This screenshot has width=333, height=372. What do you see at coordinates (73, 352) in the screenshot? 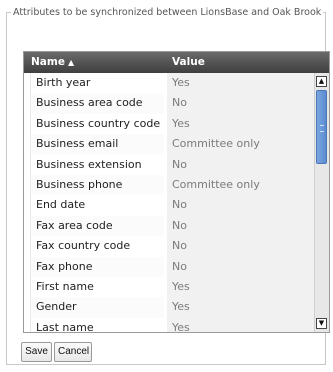
I see `cancel-button: Cancel` at bounding box center [73, 352].